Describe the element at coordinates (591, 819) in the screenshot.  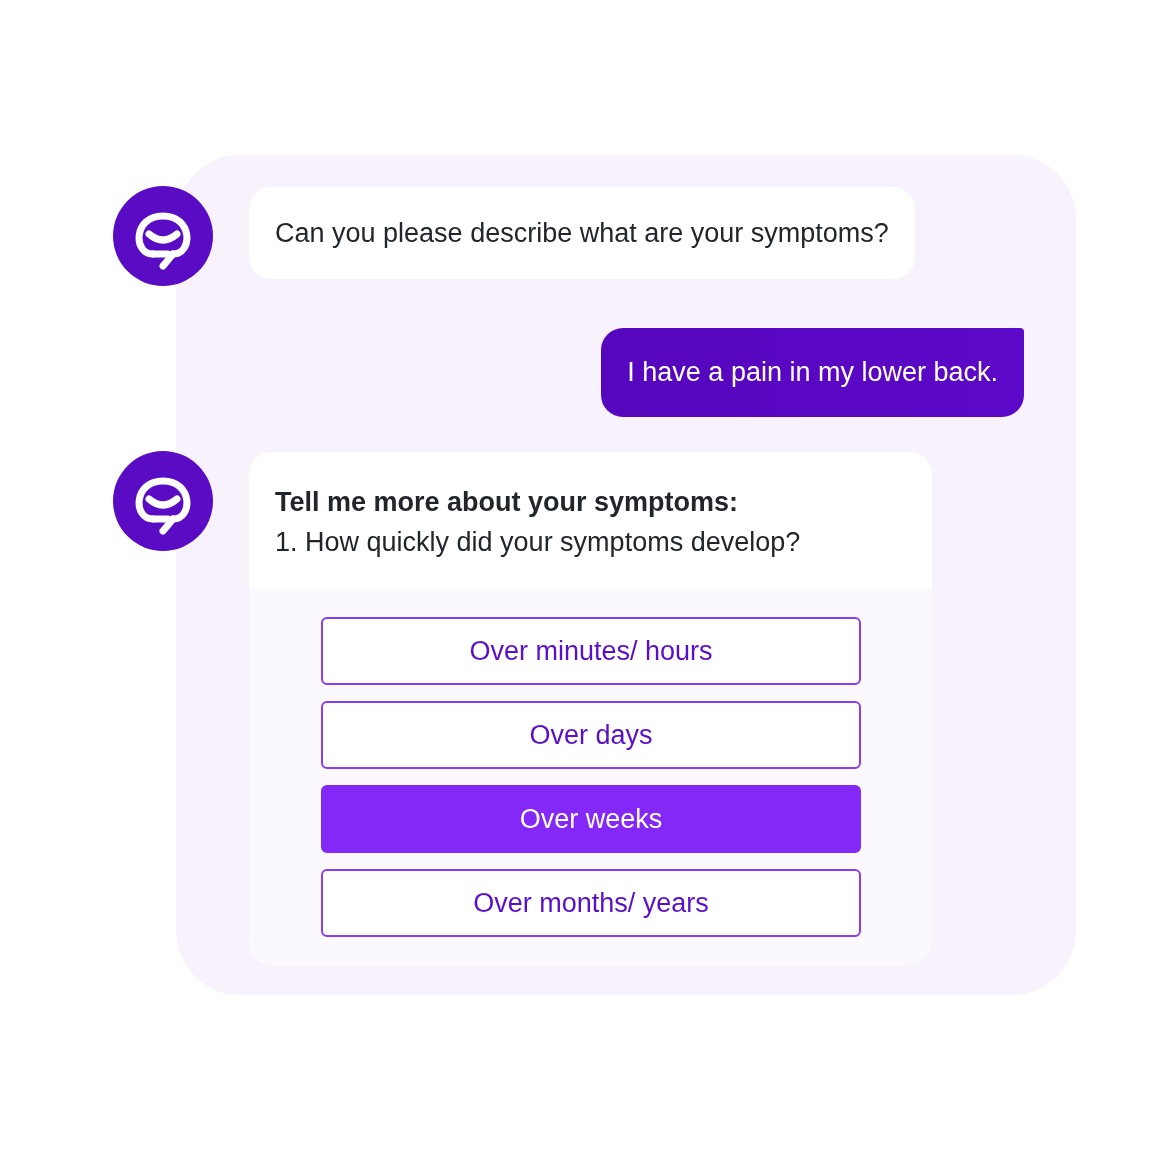
I see `answer-option-button: Over weeks` at that location.